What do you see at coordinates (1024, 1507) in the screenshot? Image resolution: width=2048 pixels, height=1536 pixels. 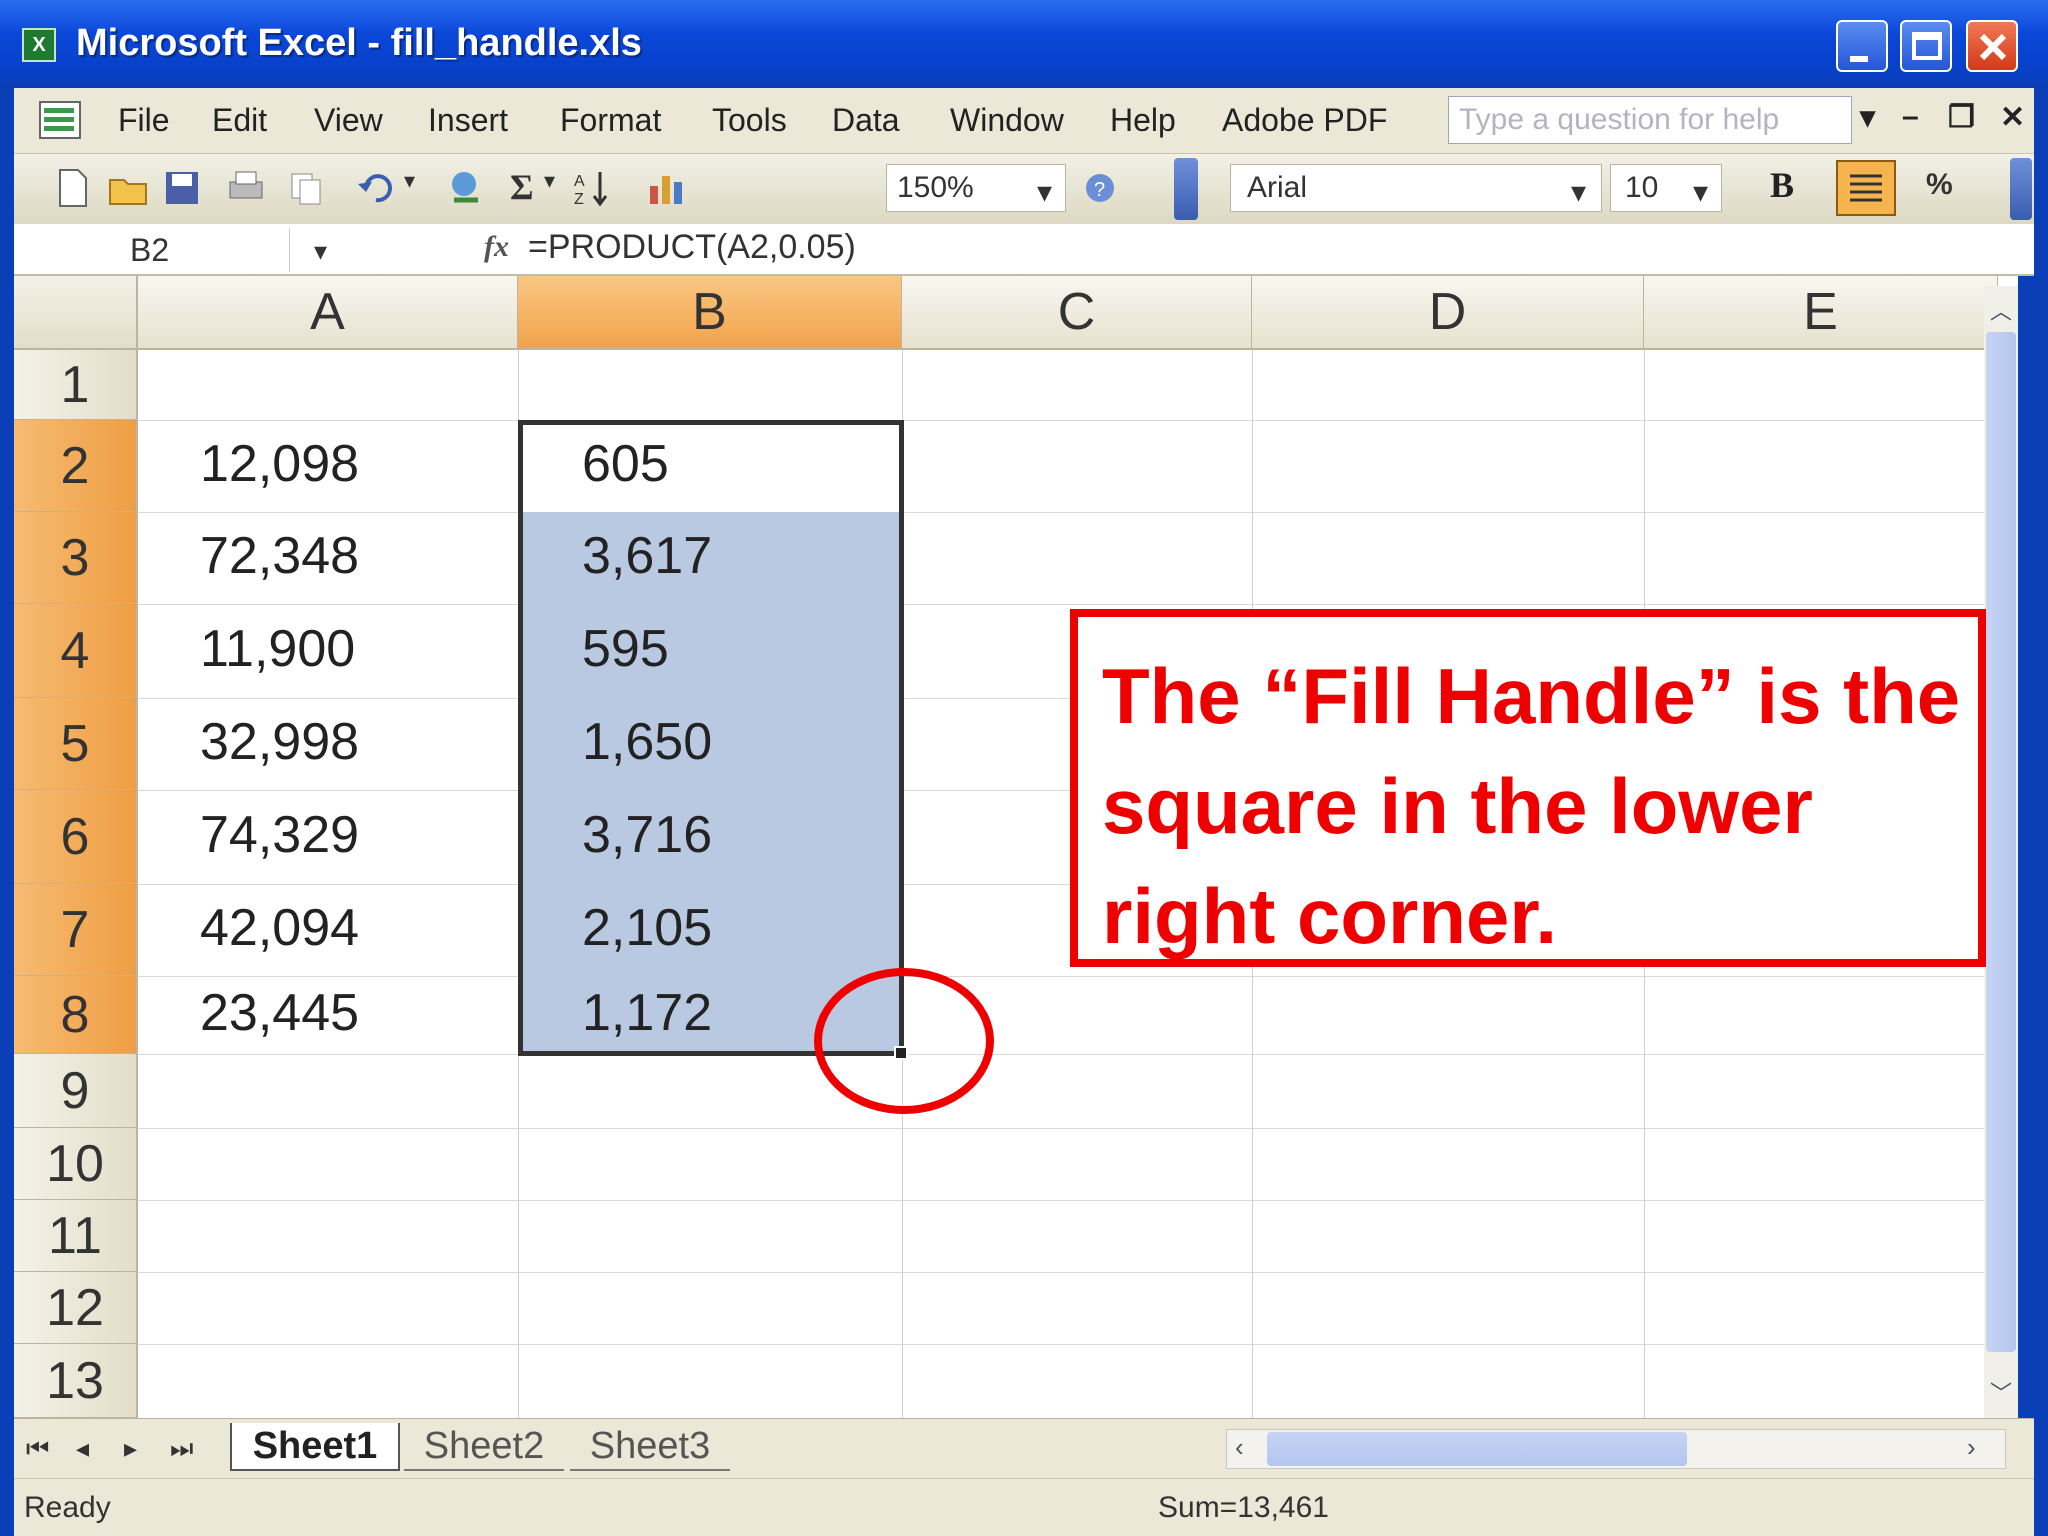 I see `status-bar: Ready Sum=13,461` at bounding box center [1024, 1507].